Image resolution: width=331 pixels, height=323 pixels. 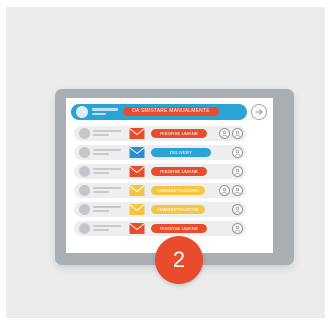 I want to click on step-badge: 2, so click(x=179, y=260).